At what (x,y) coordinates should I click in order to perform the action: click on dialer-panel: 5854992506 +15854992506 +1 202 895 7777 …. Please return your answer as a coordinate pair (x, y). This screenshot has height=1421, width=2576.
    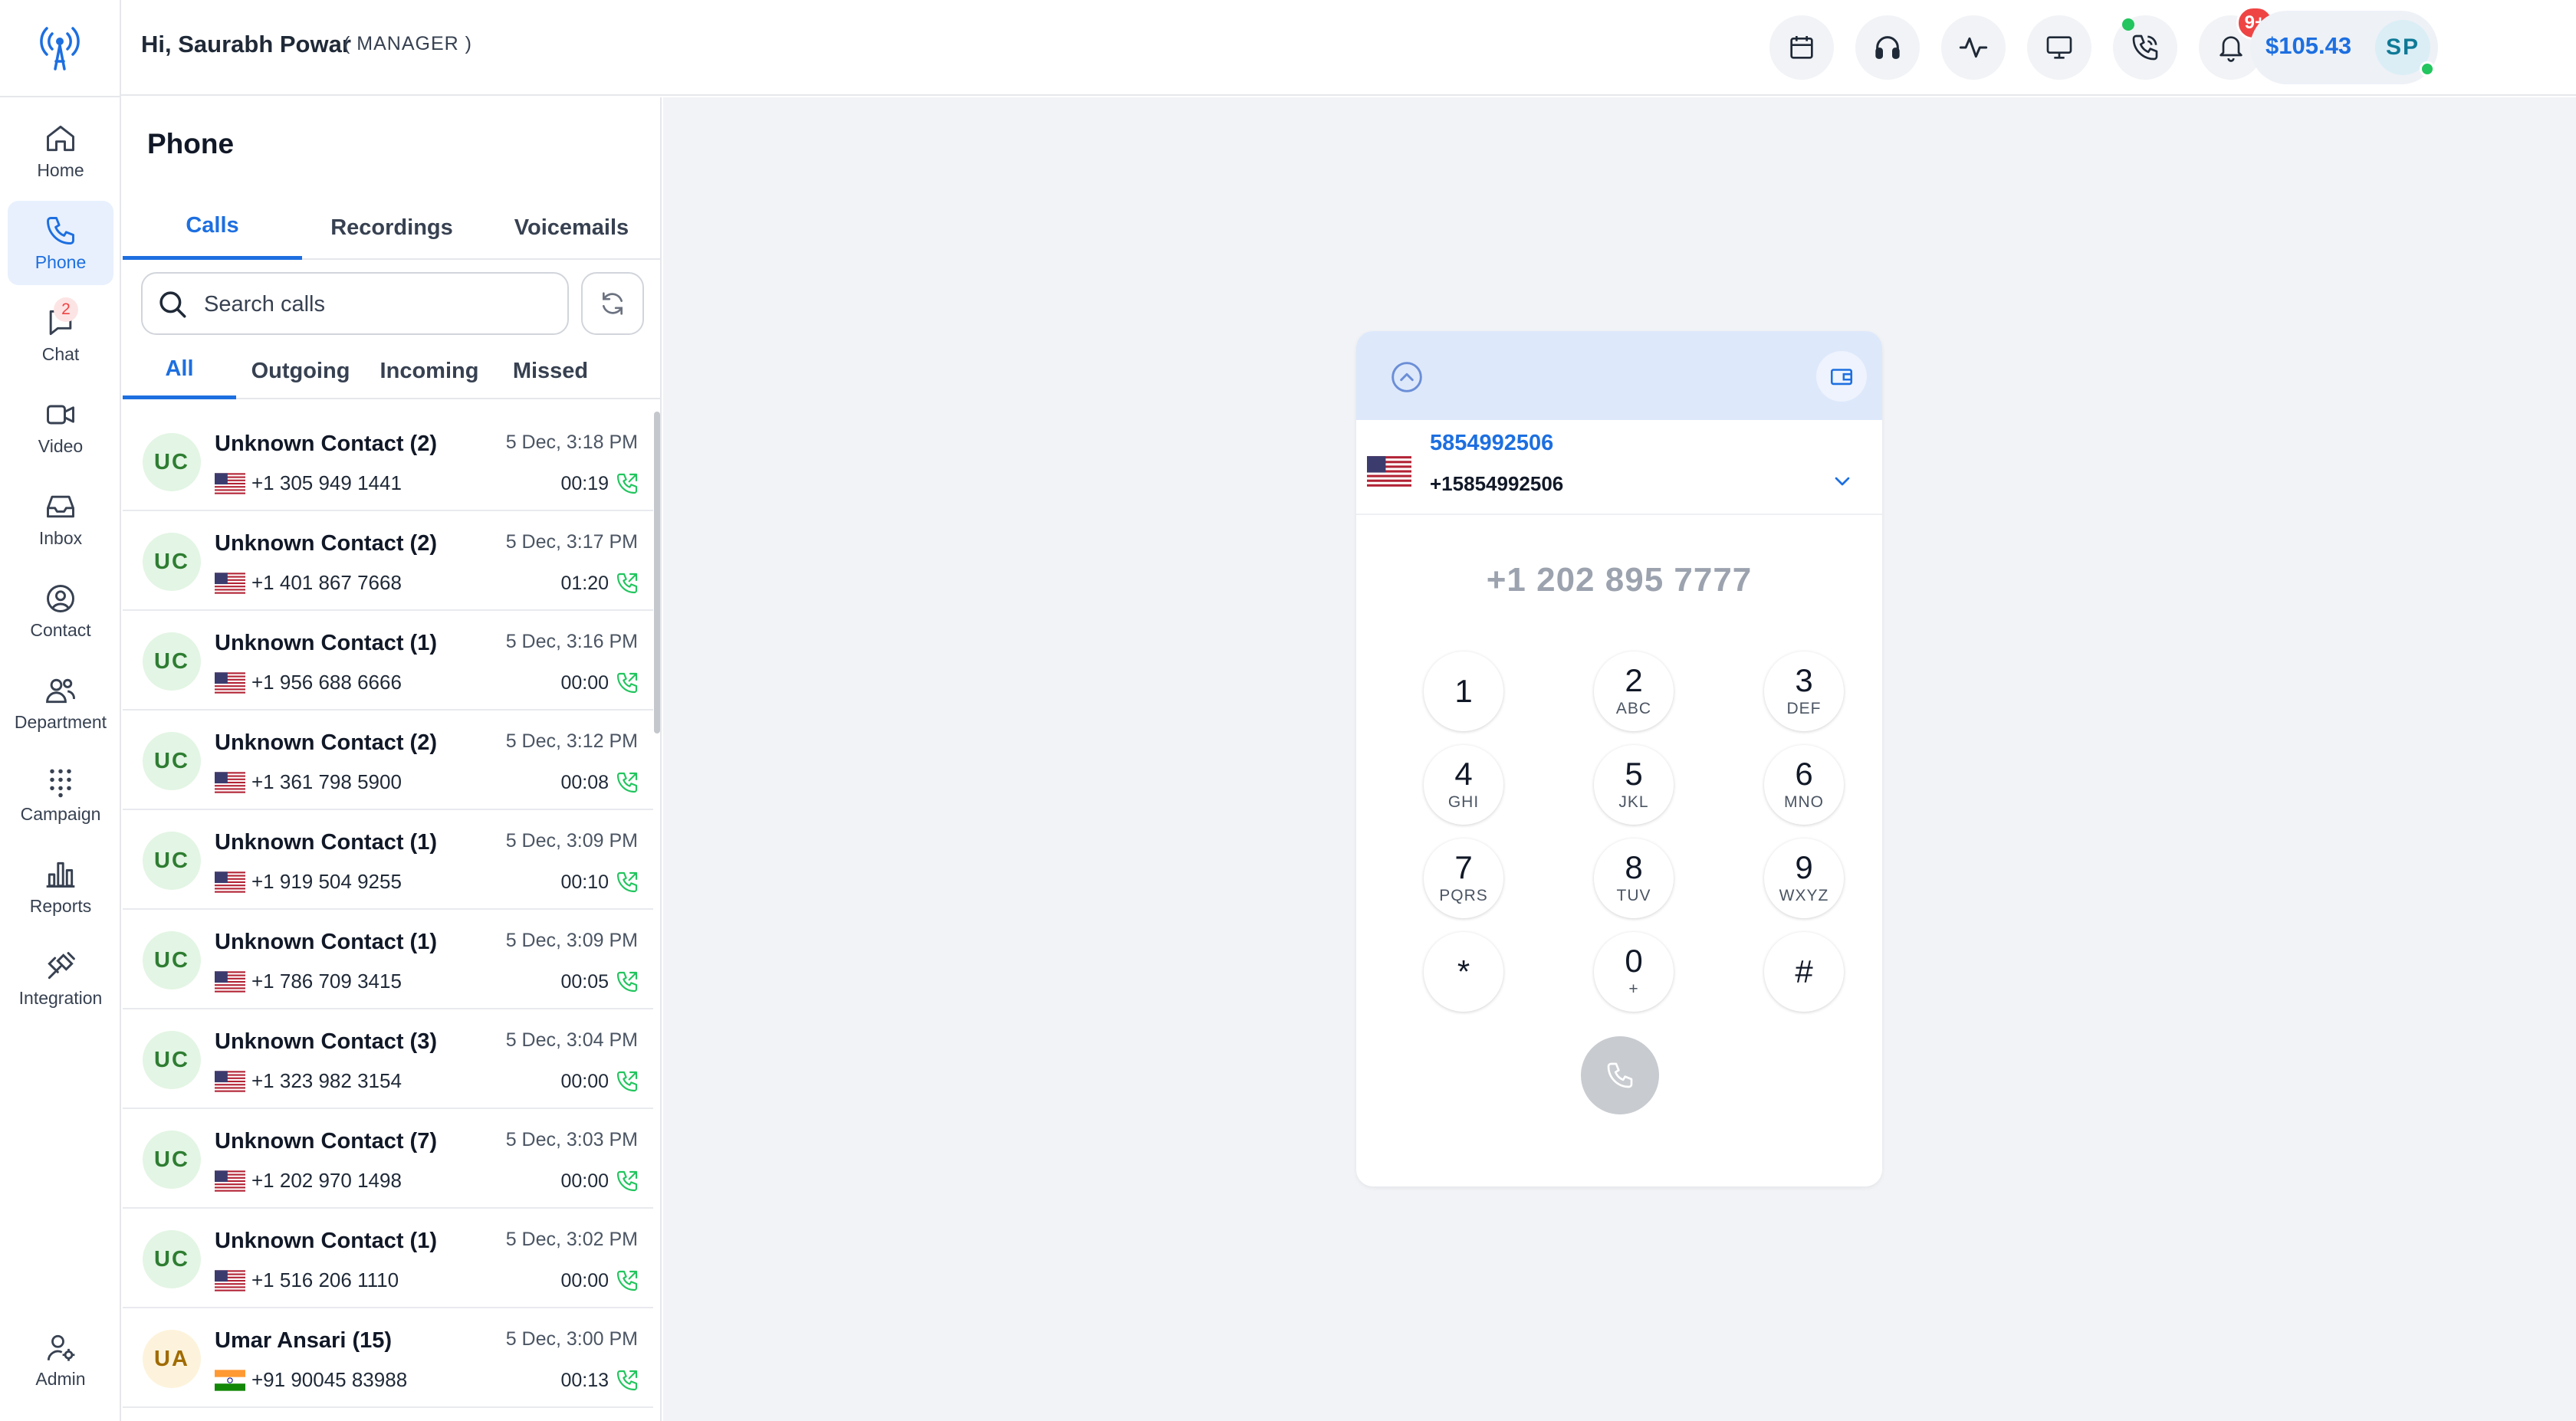
    Looking at the image, I should click on (1619, 758).